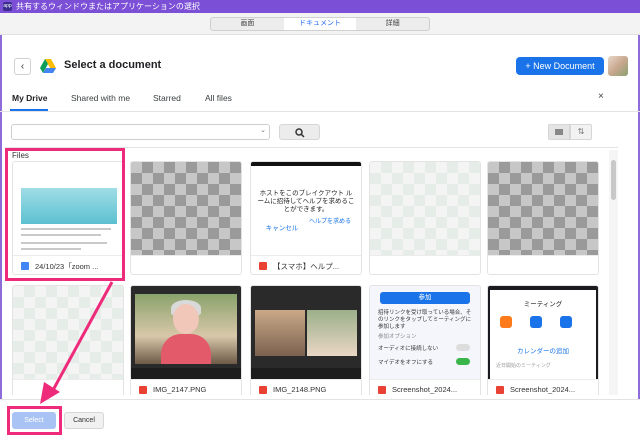 The height and width of the screenshot is (439, 640). Describe the element at coordinates (425, 298) in the screenshot. I see `thumb-join-text: 参加` at that location.